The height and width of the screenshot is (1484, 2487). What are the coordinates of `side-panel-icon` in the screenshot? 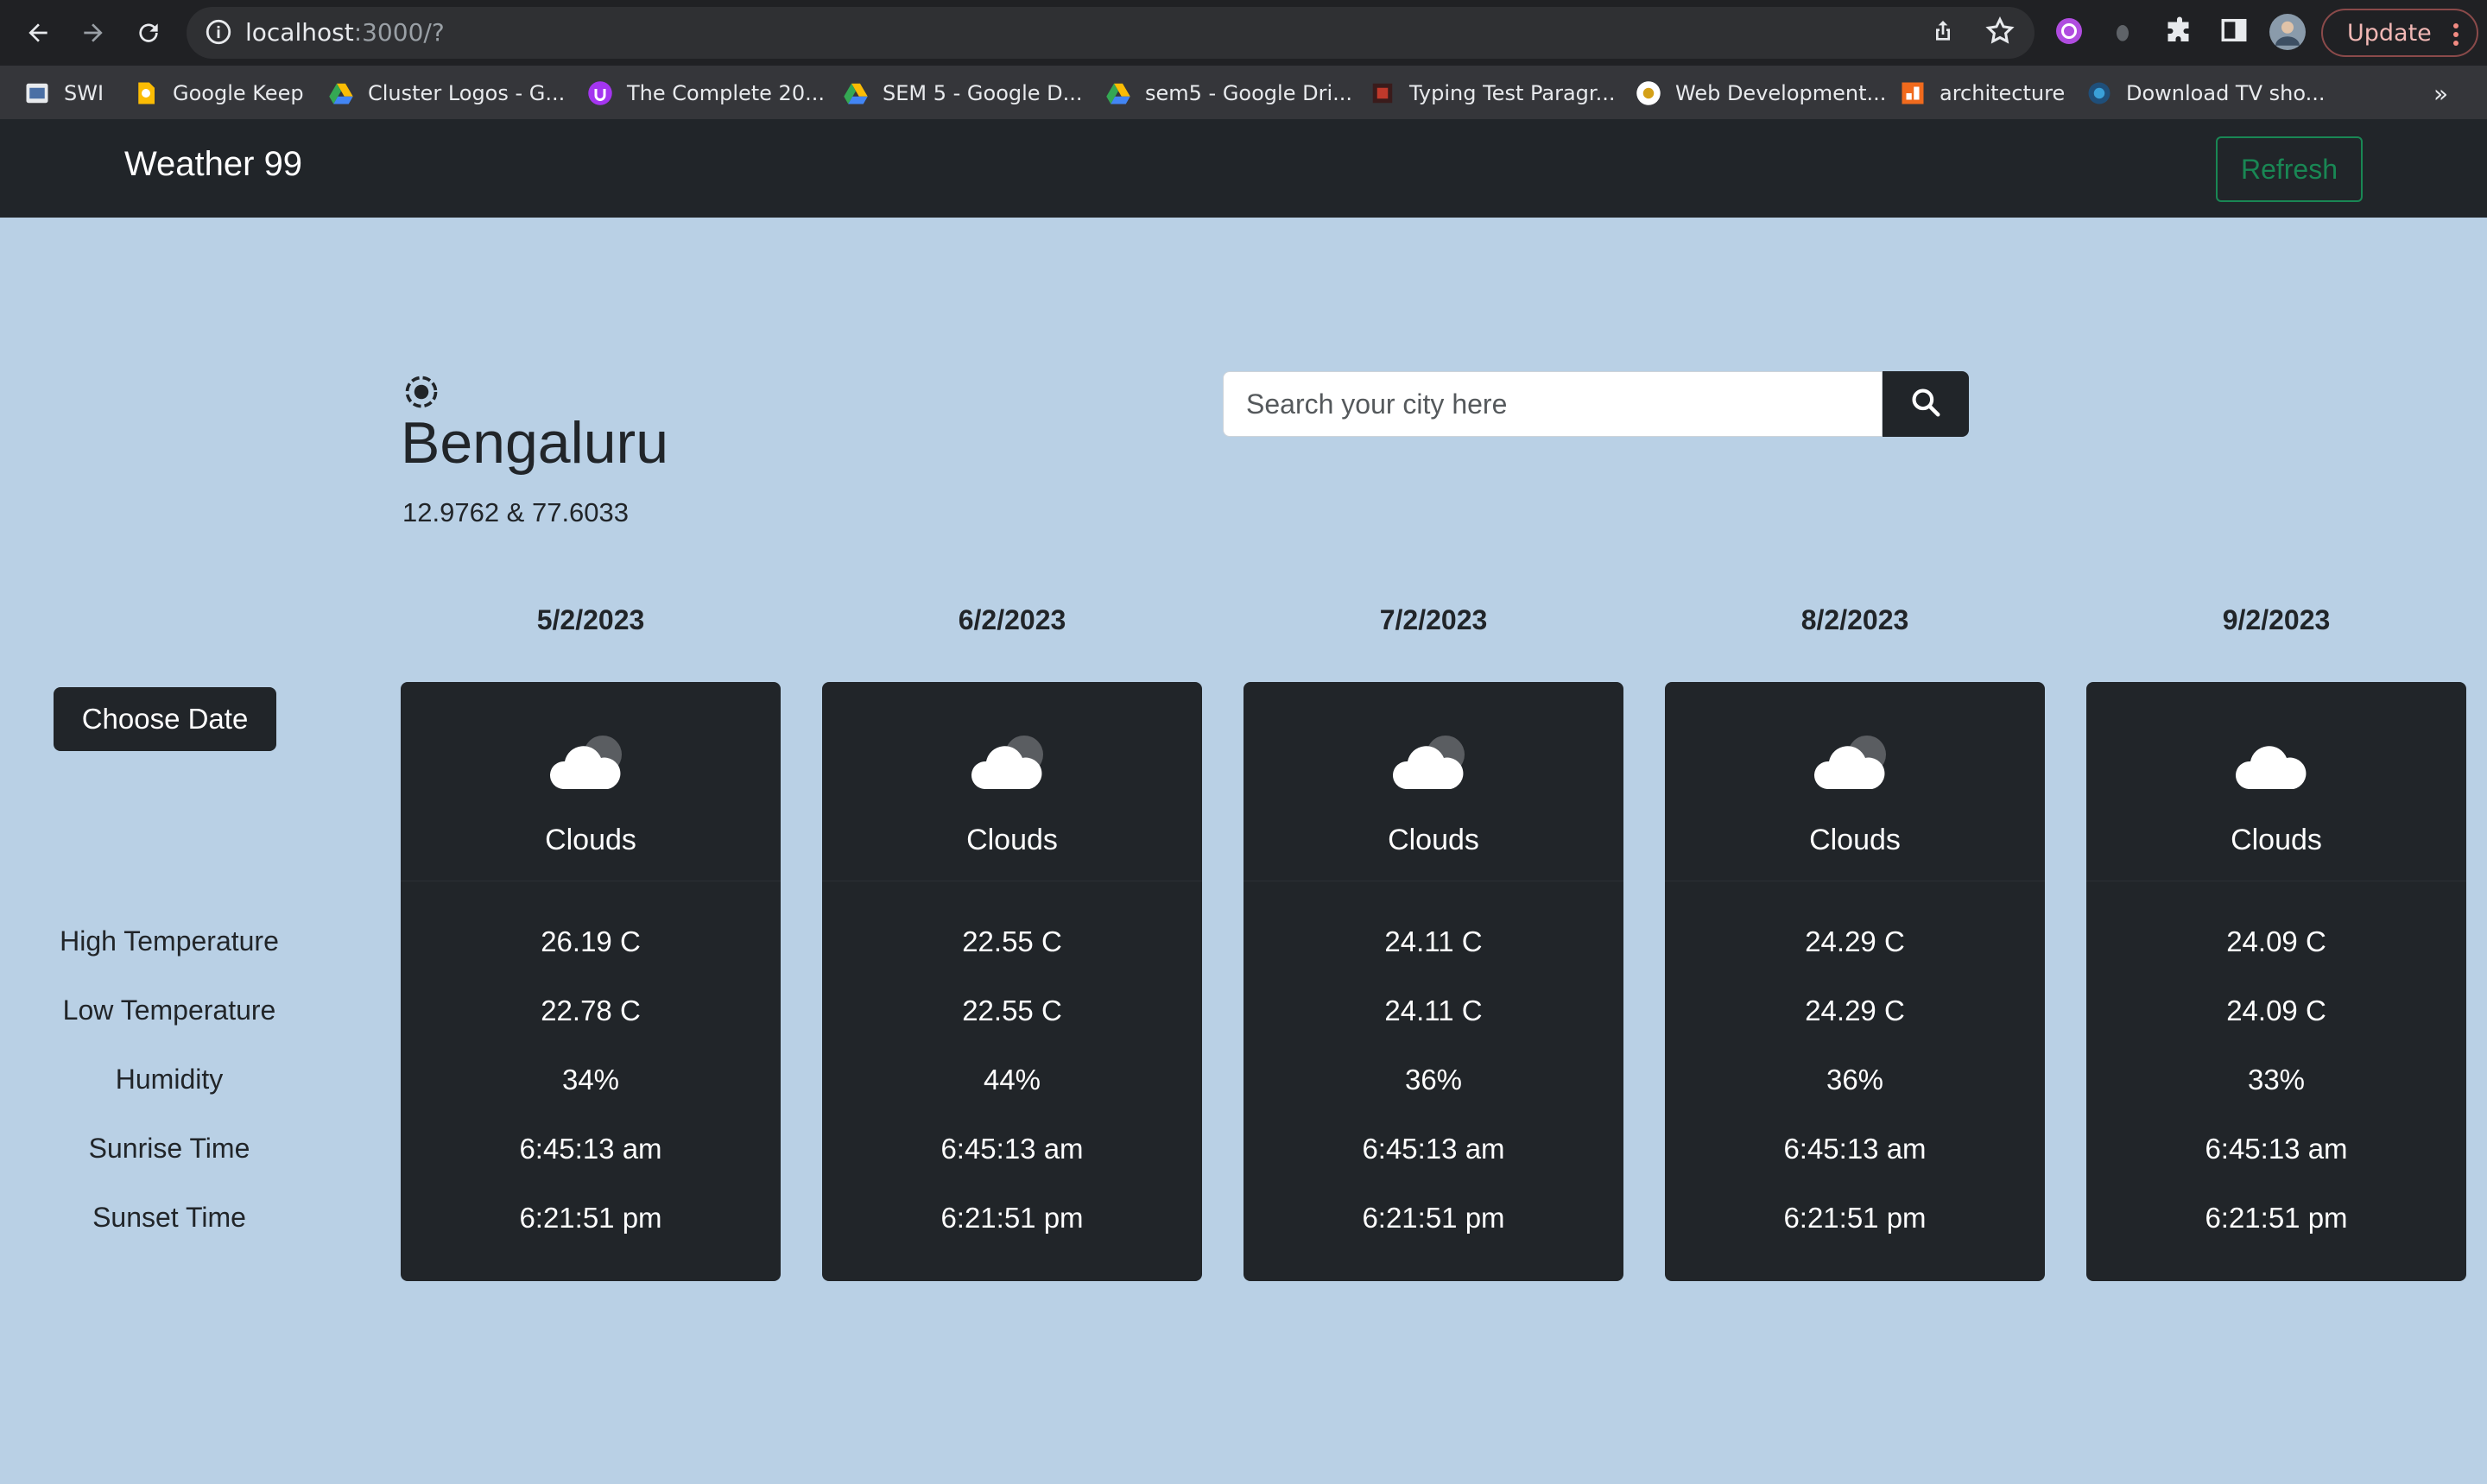 It's located at (2234, 32).